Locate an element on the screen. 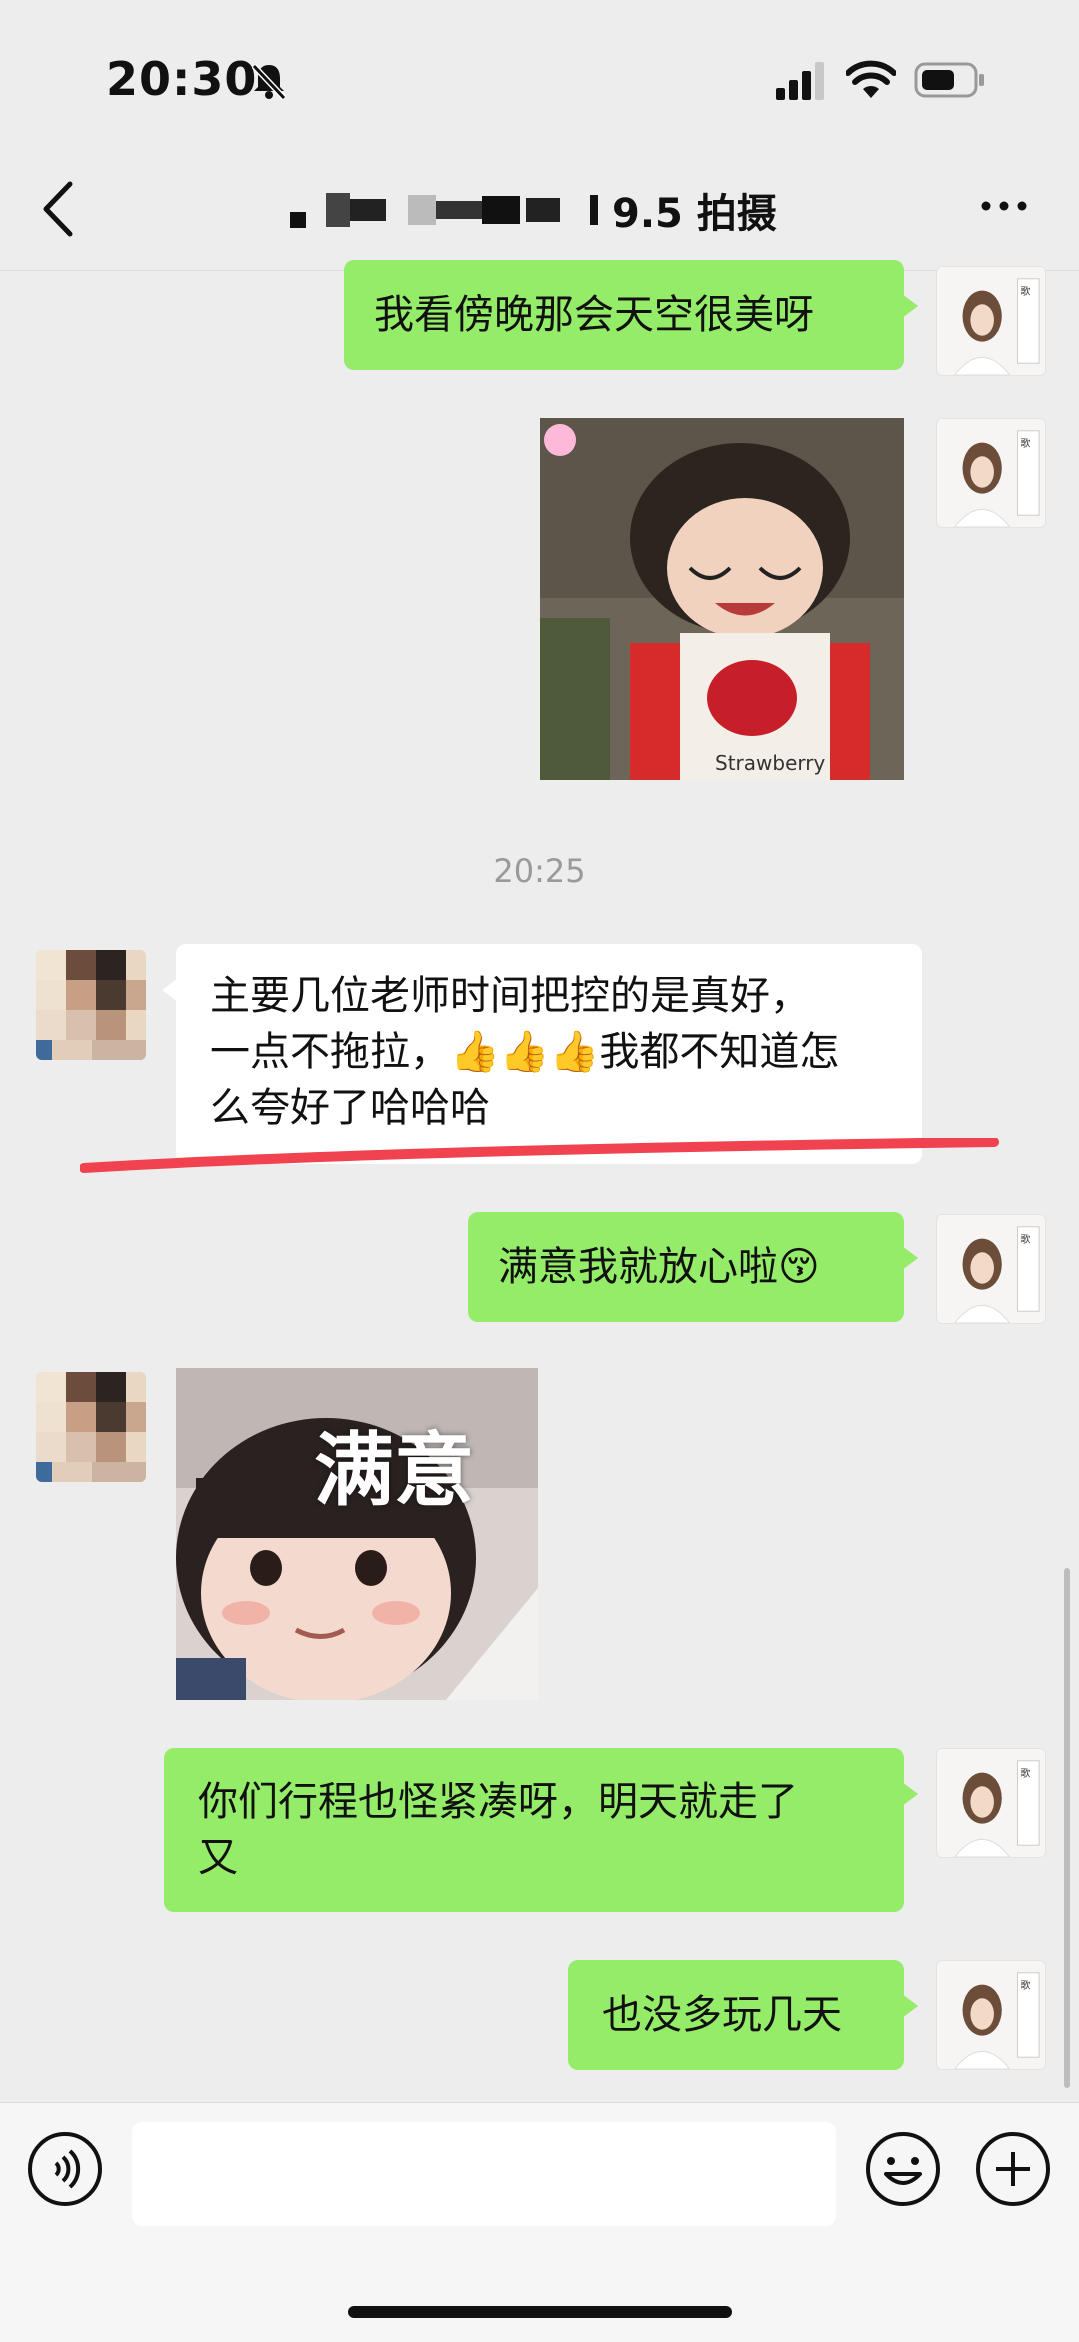 The width and height of the screenshot is (1079, 2342). message-bubble-me: 满意我就放心啦😚 is located at coordinates (693, 1267).